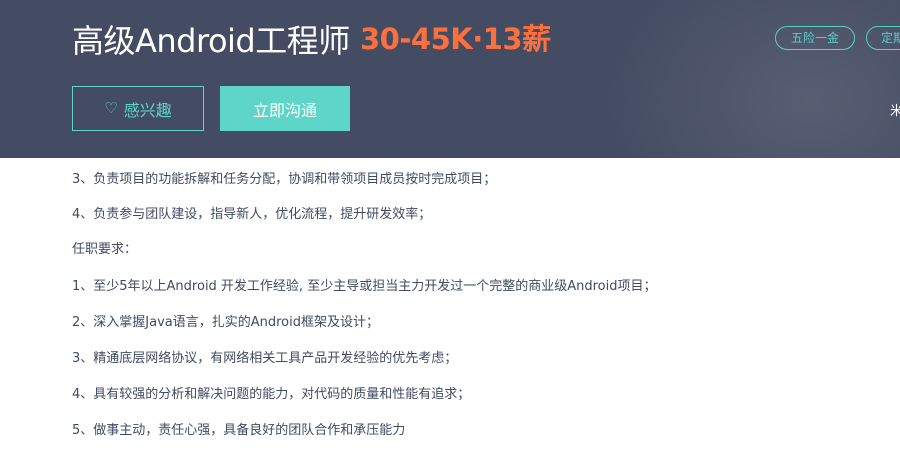  Describe the element at coordinates (252, 214) in the screenshot. I see `description-line: 4、负责参与团队建设，指导新人，优化流程，提升研发效率；` at that location.